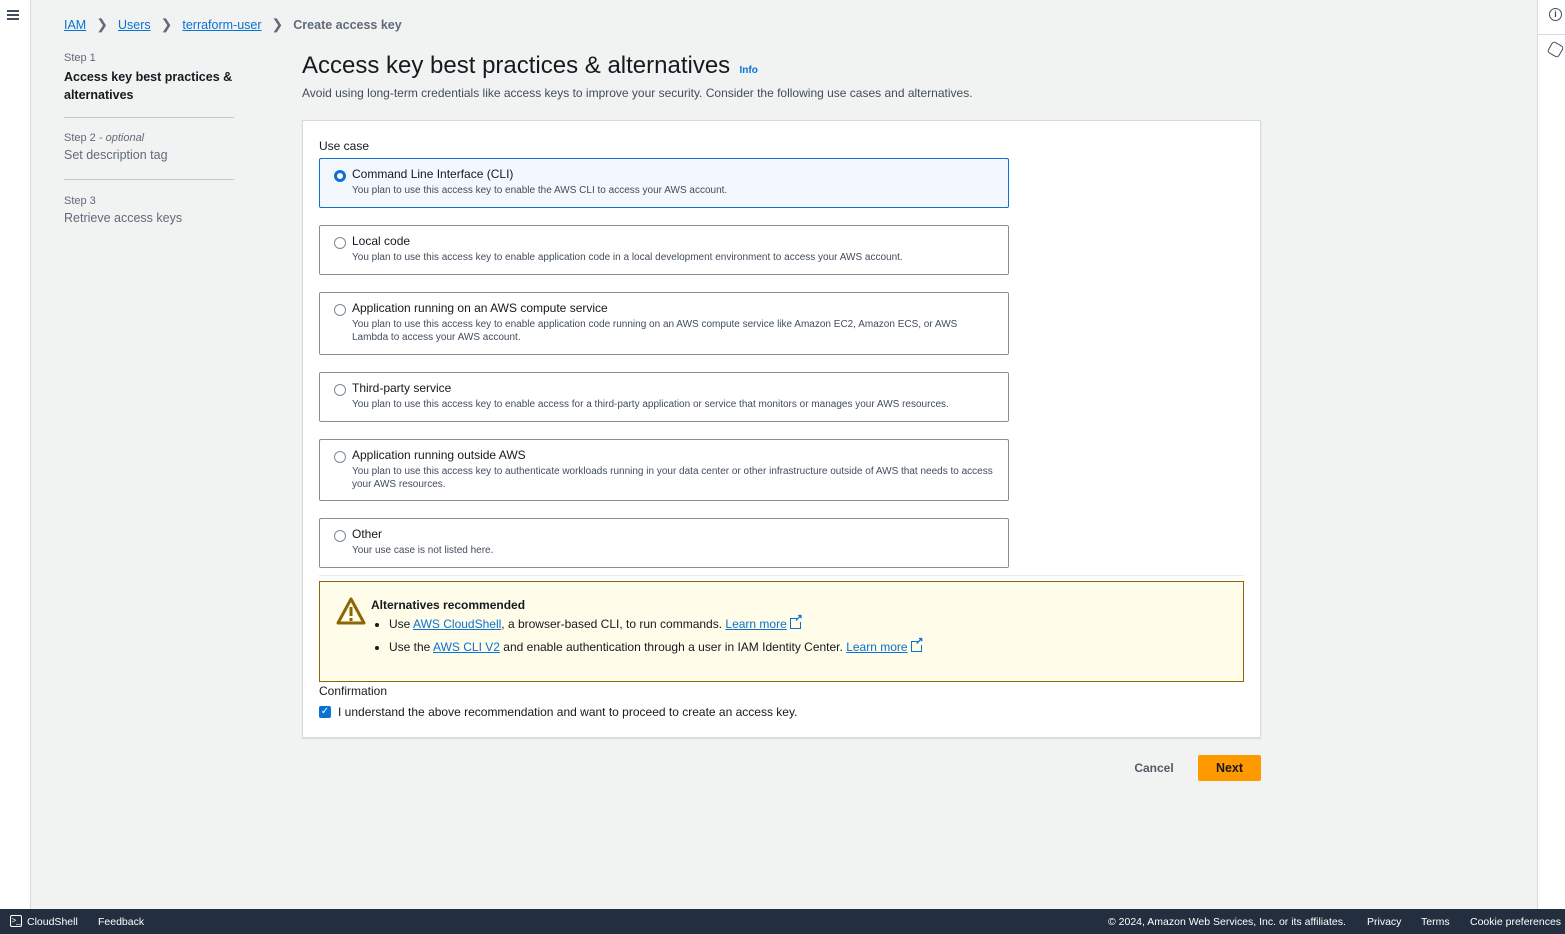 This screenshot has width=1565, height=934. What do you see at coordinates (148, 86) in the screenshot?
I see `step-title: Access key best practices & alternatives` at bounding box center [148, 86].